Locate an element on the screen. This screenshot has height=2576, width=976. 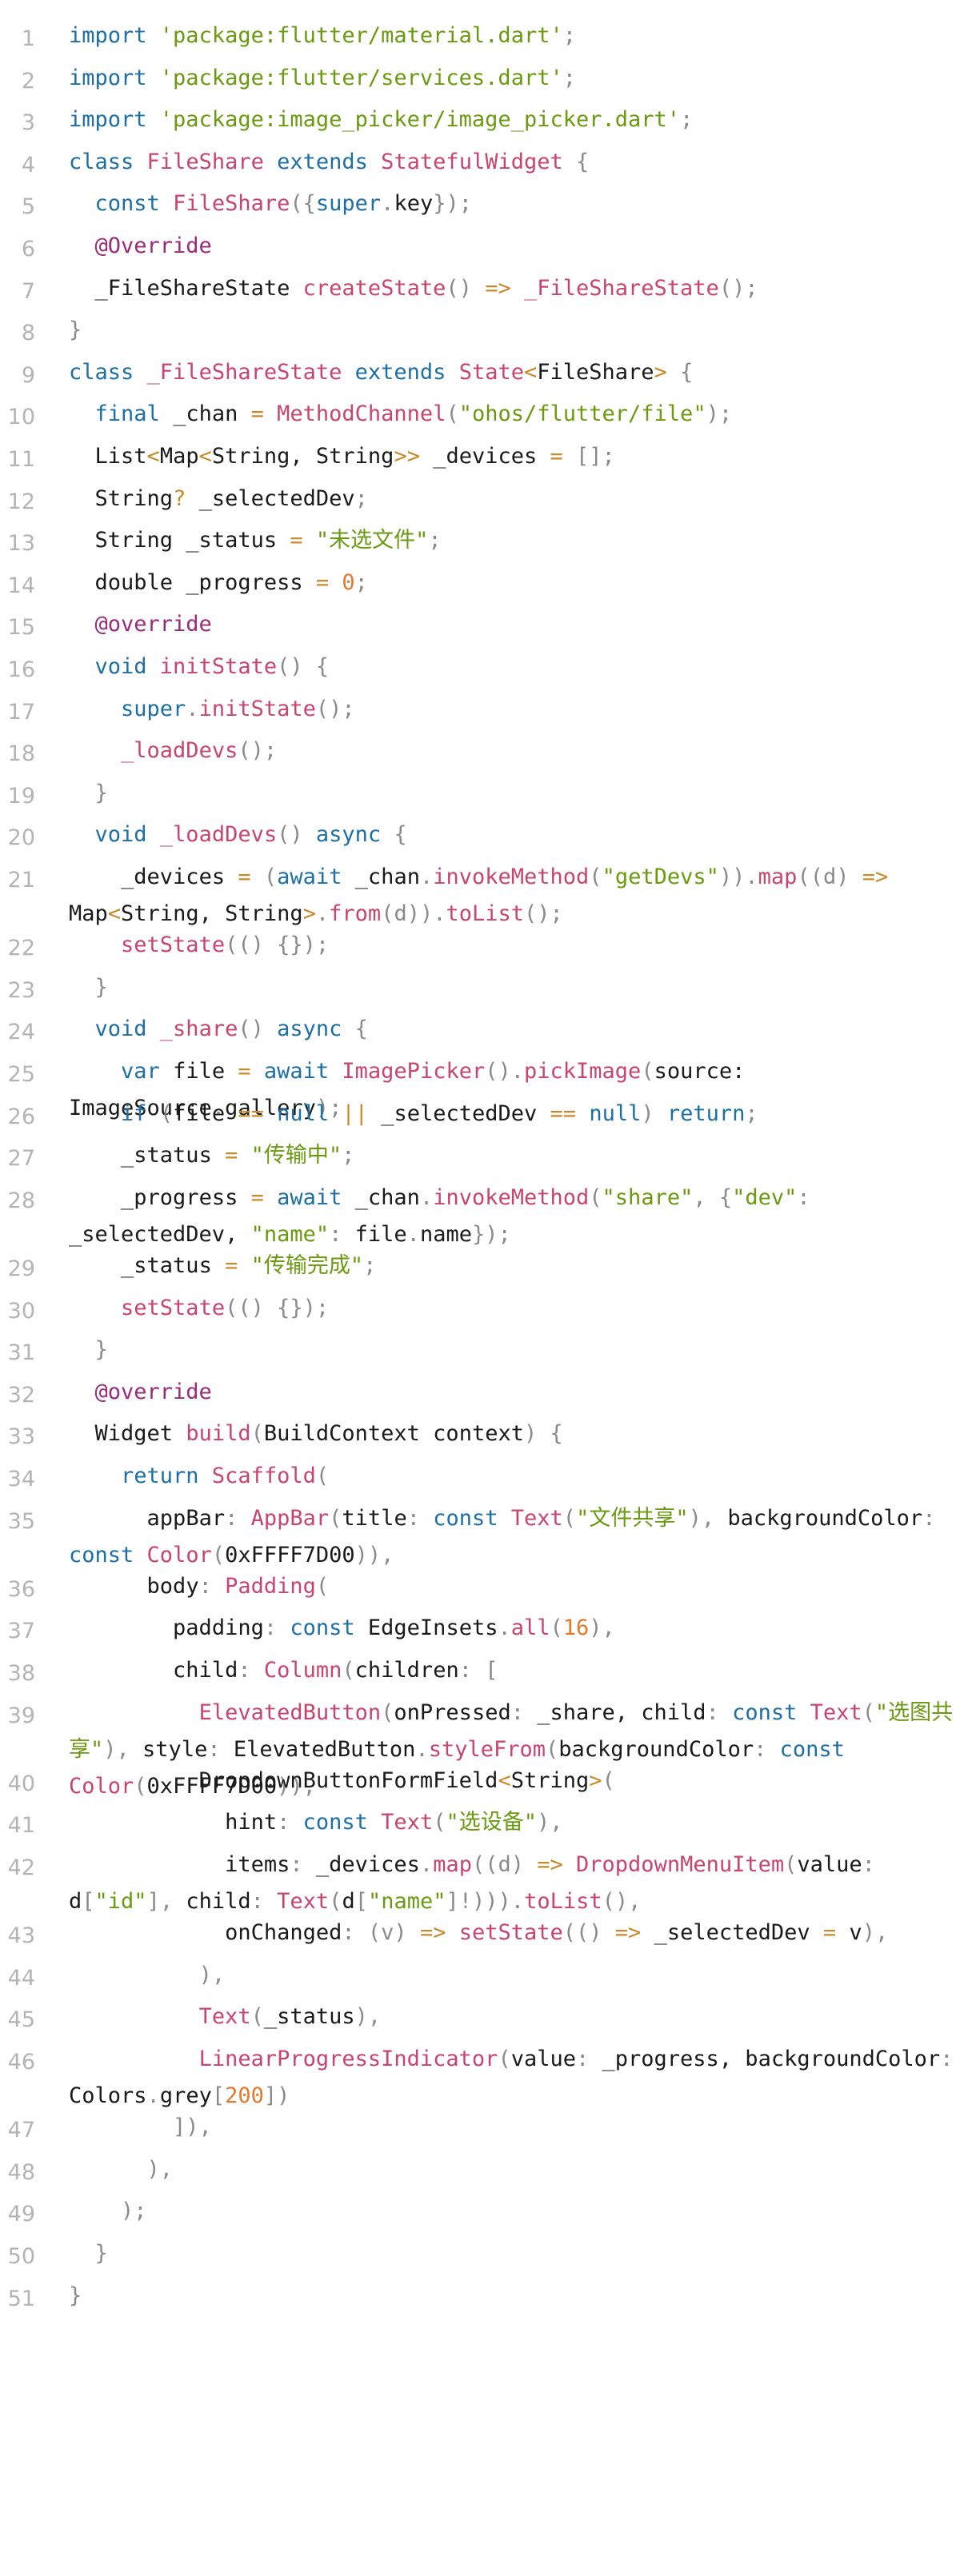
code-token: [ is located at coordinates (218, 2096).